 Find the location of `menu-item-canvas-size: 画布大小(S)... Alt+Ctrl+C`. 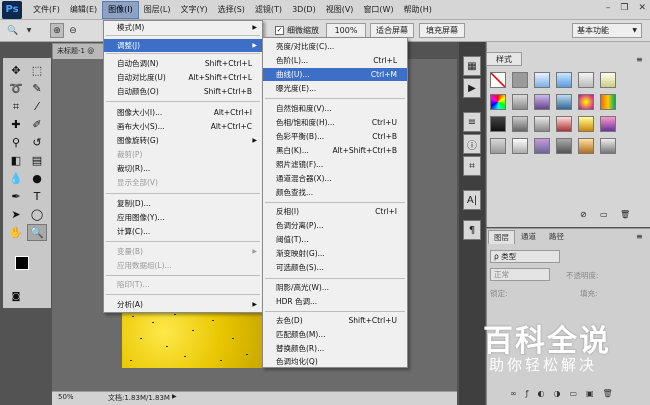

menu-item-canvas-size: 画布大小(S)... Alt+Ctrl+C is located at coordinates (183, 126).